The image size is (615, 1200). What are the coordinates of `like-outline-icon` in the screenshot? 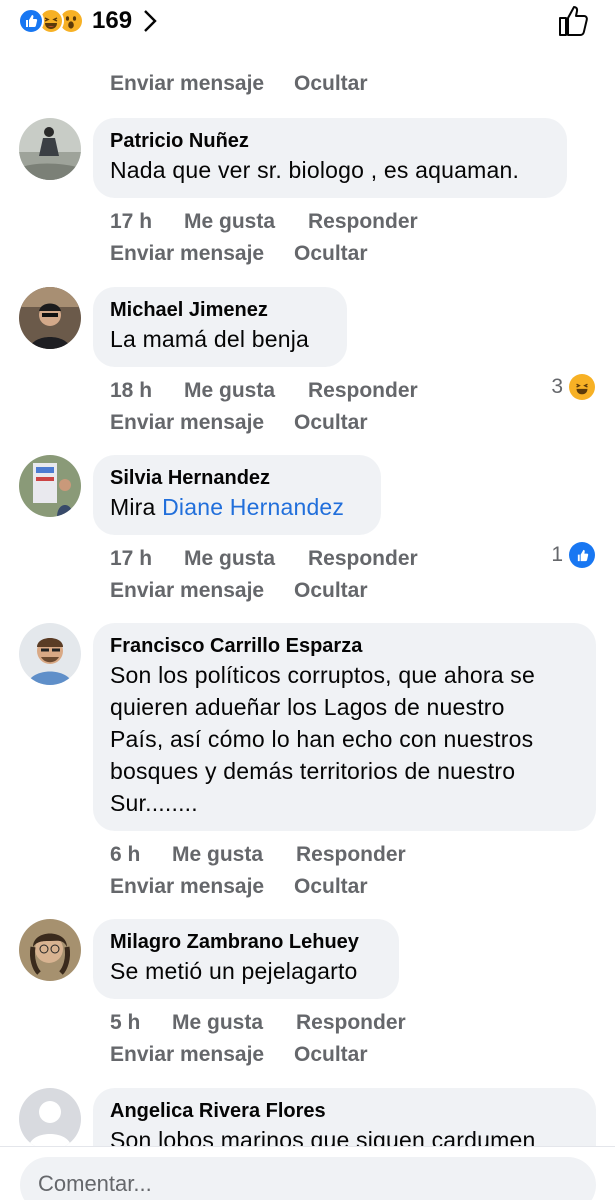 It's located at (574, 23).